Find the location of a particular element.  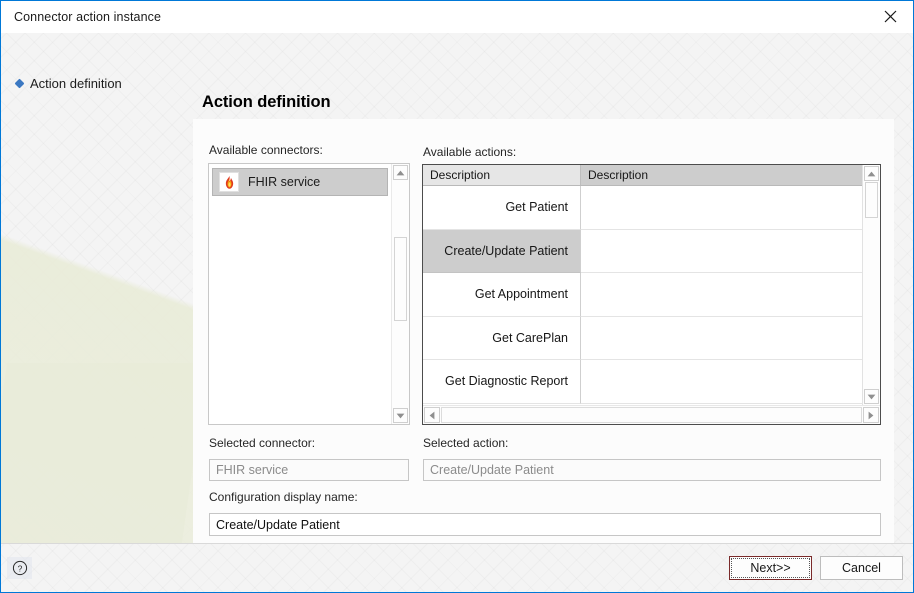

title-bar: Connector action instance is located at coordinates (457, 17).